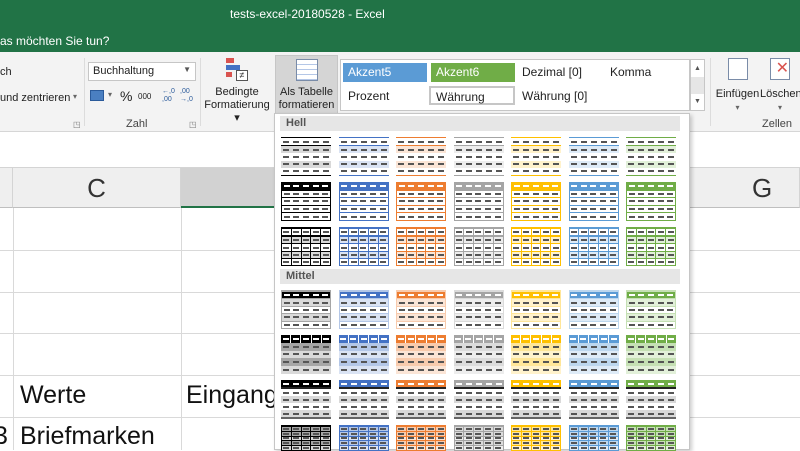  Describe the element at coordinates (97, 188) in the screenshot. I see `column-header-c: C` at that location.